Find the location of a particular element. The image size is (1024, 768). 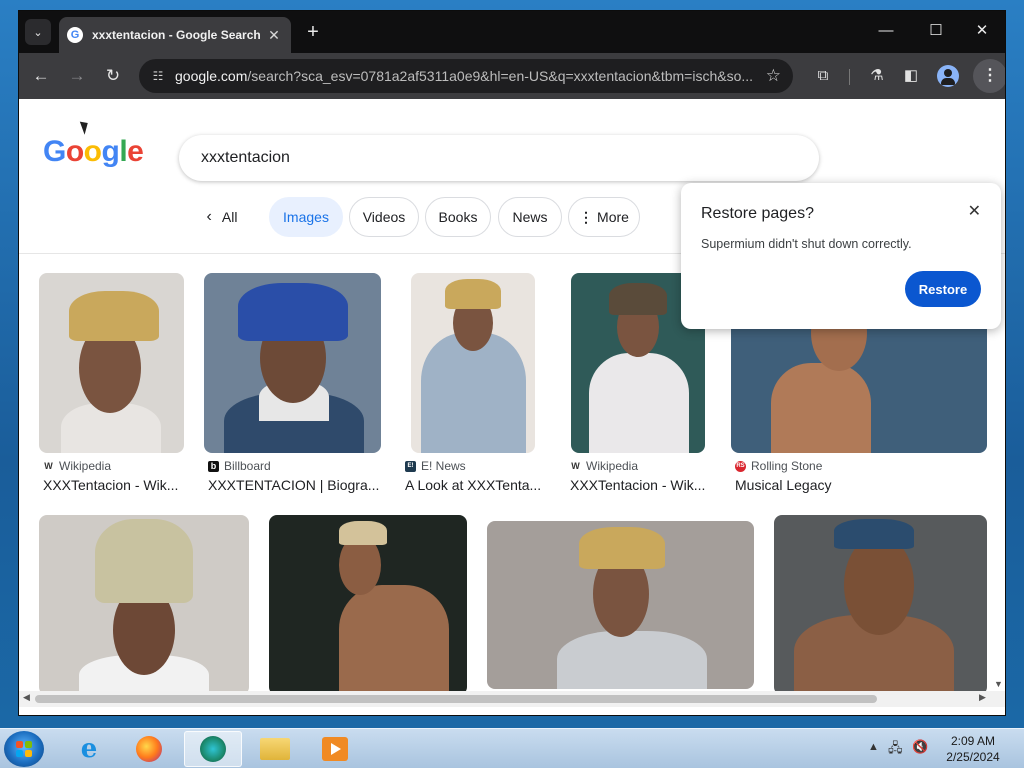

scroll-left-icon: ◀ is located at coordinates (26, 697).